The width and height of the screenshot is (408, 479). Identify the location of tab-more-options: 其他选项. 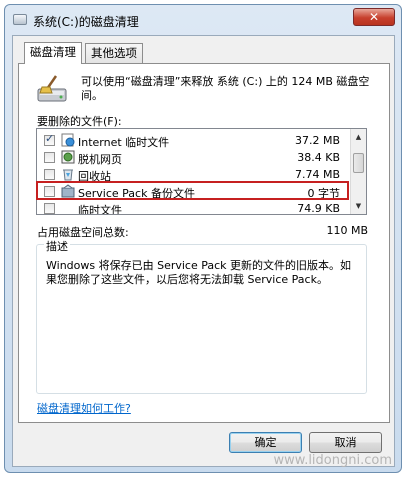
(114, 53).